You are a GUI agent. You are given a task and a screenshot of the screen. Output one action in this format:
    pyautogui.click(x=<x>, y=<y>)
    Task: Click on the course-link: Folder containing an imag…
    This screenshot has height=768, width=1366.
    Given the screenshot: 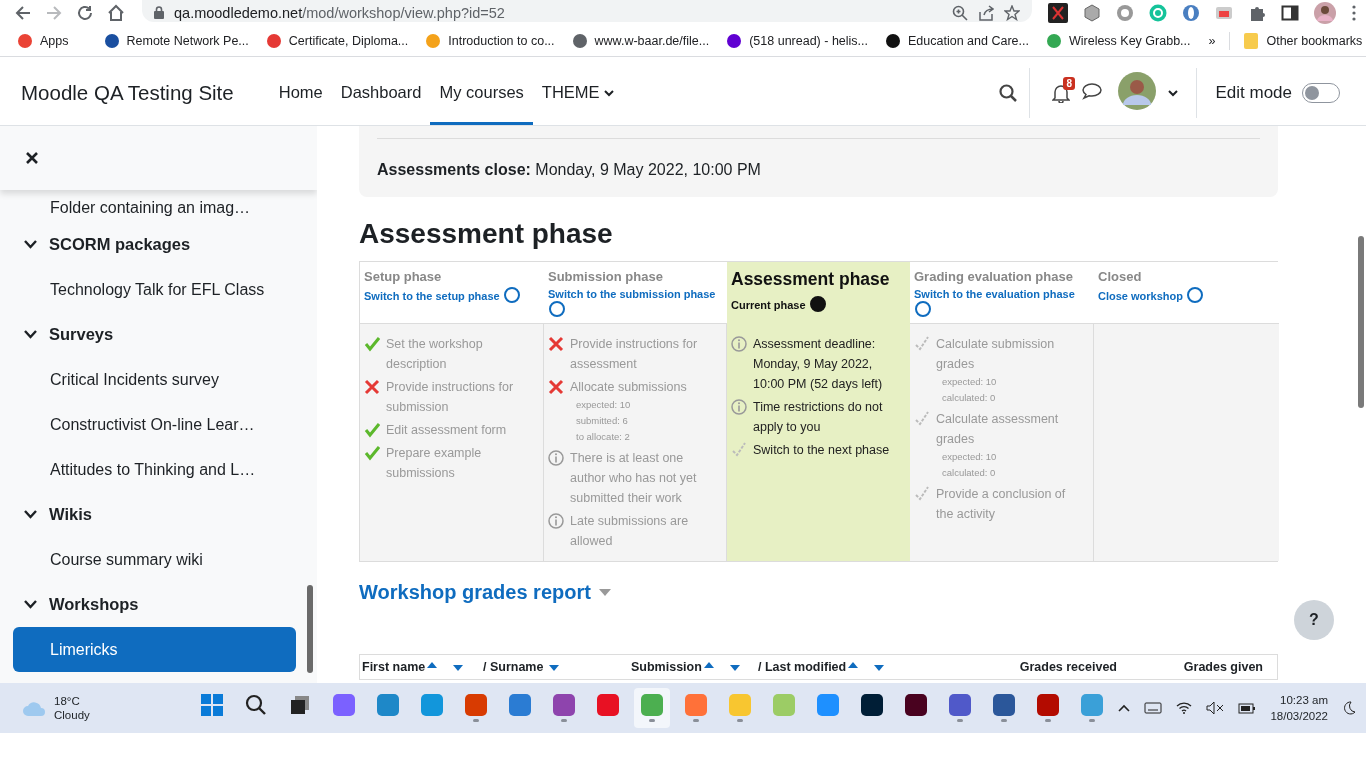 What is the action you would take?
    pyautogui.click(x=154, y=208)
    